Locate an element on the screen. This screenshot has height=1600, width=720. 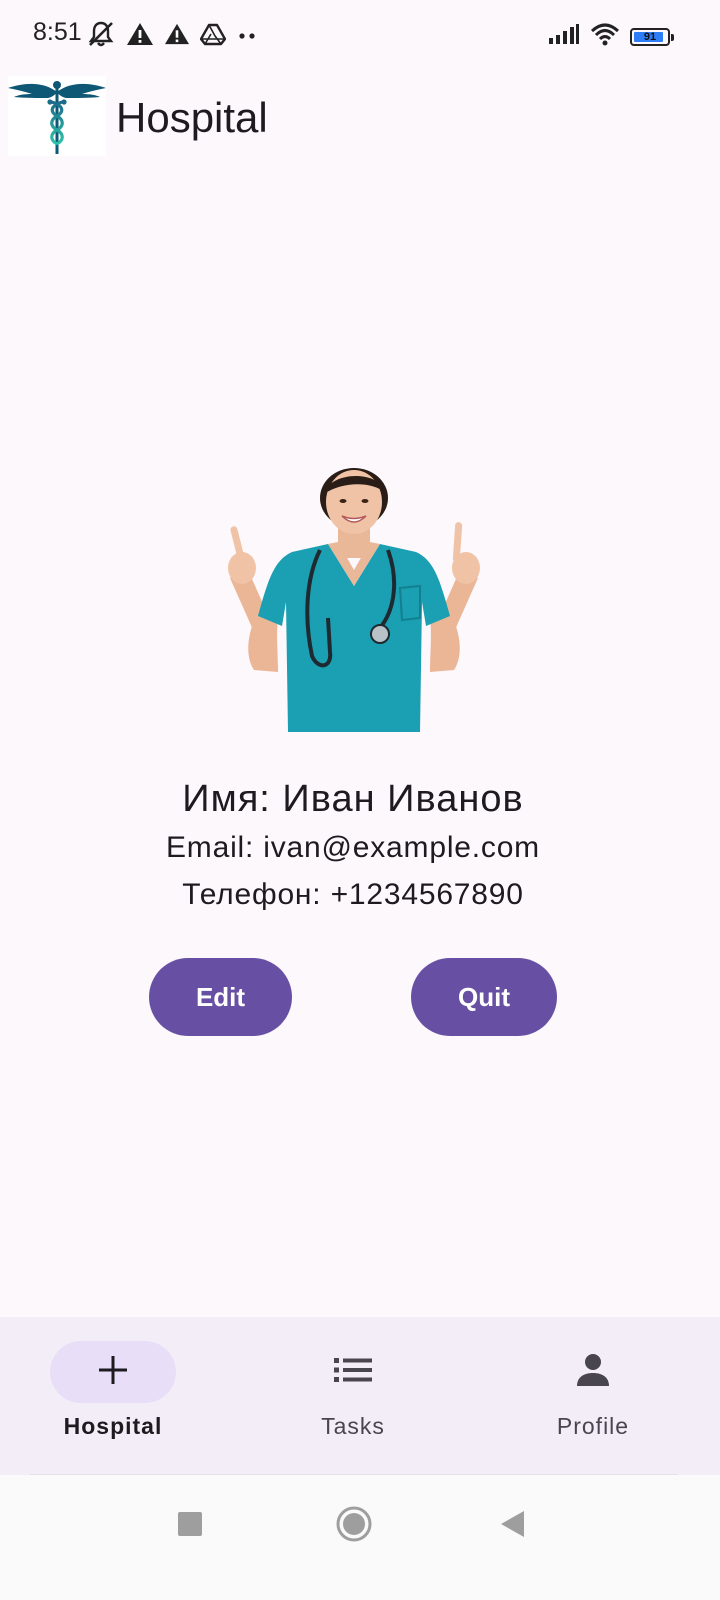
doctor-photo is located at coordinates (354, 600).